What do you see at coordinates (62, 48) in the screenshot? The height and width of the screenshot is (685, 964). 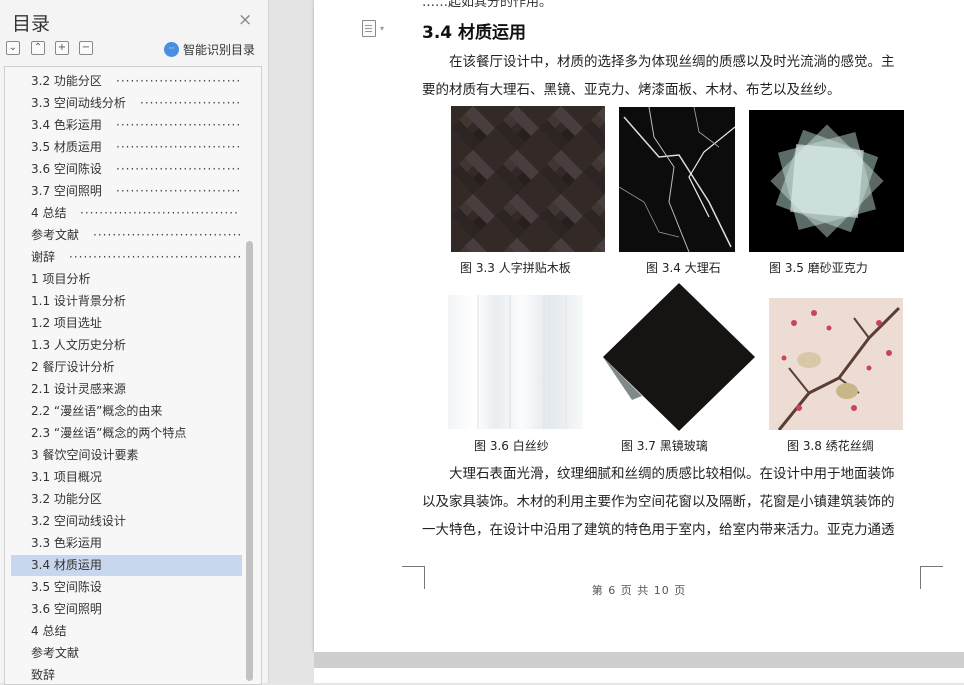 I see `add-heading-icon: +` at bounding box center [62, 48].